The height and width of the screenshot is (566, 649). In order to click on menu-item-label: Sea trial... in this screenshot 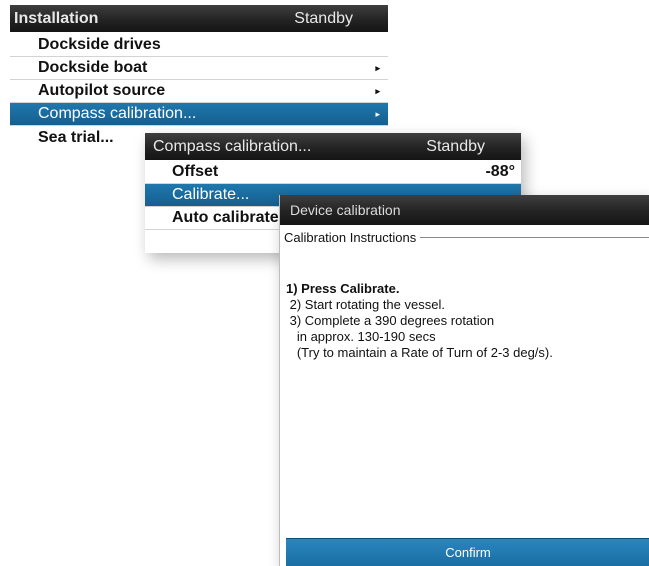, I will do `click(76, 137)`.